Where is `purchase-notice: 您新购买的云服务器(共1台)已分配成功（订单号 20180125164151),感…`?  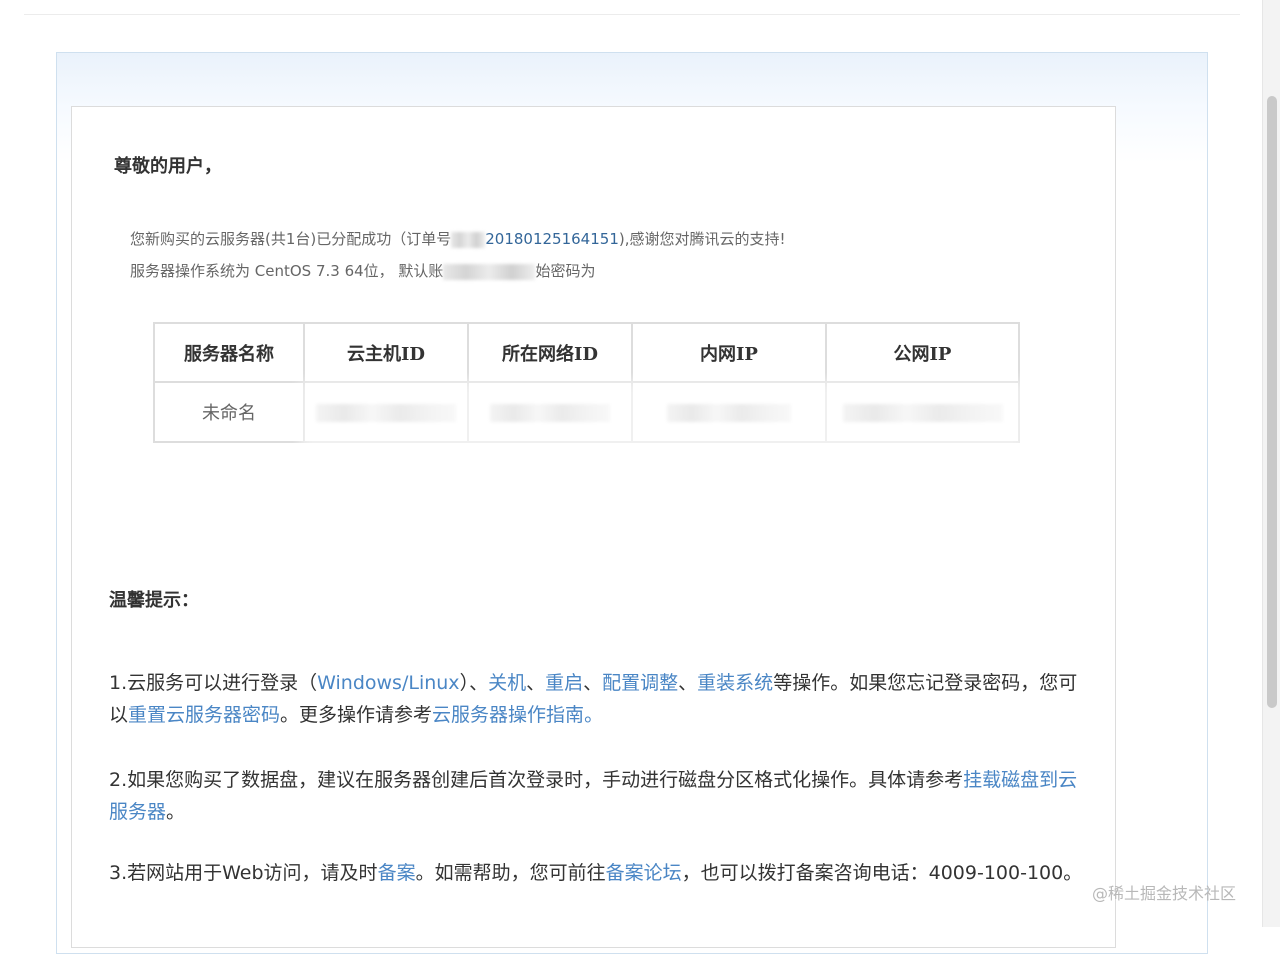 purchase-notice: 您新购买的云服务器(共1台)已分配成功（订单号 20180125164151),感… is located at coordinates (458, 238).